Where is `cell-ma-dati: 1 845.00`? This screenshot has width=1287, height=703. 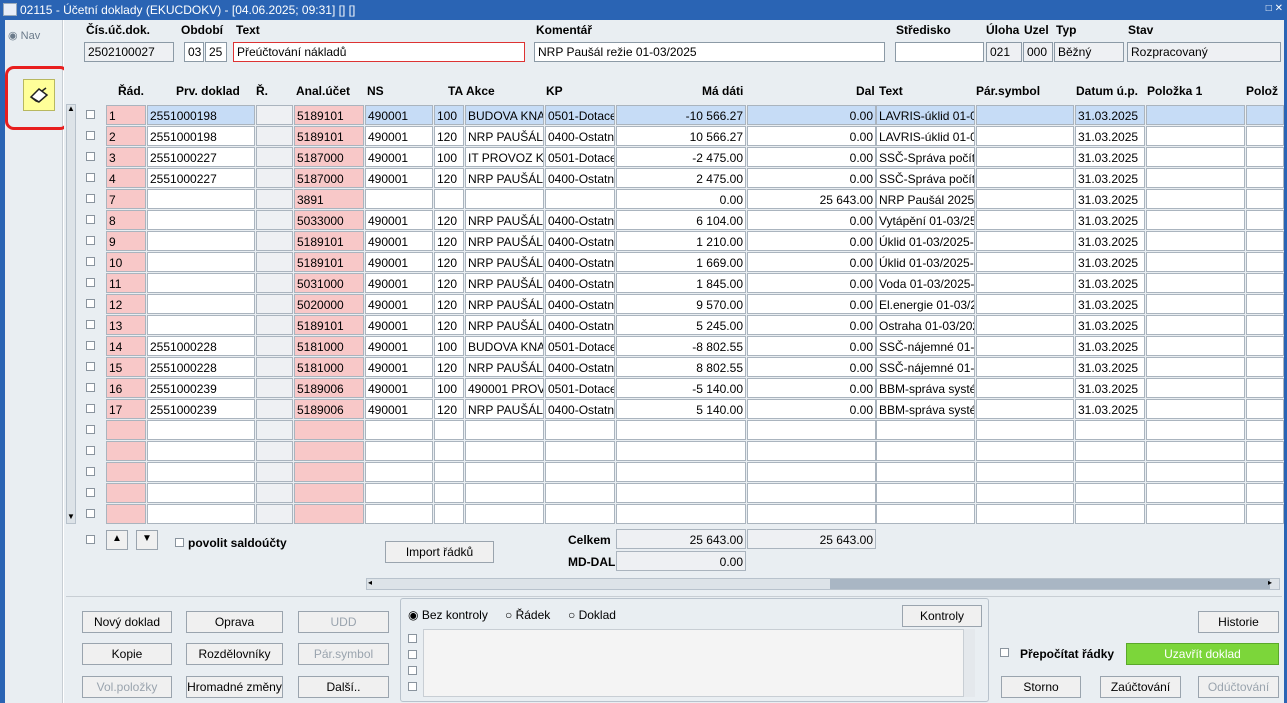 cell-ma-dati: 1 845.00 is located at coordinates (681, 283).